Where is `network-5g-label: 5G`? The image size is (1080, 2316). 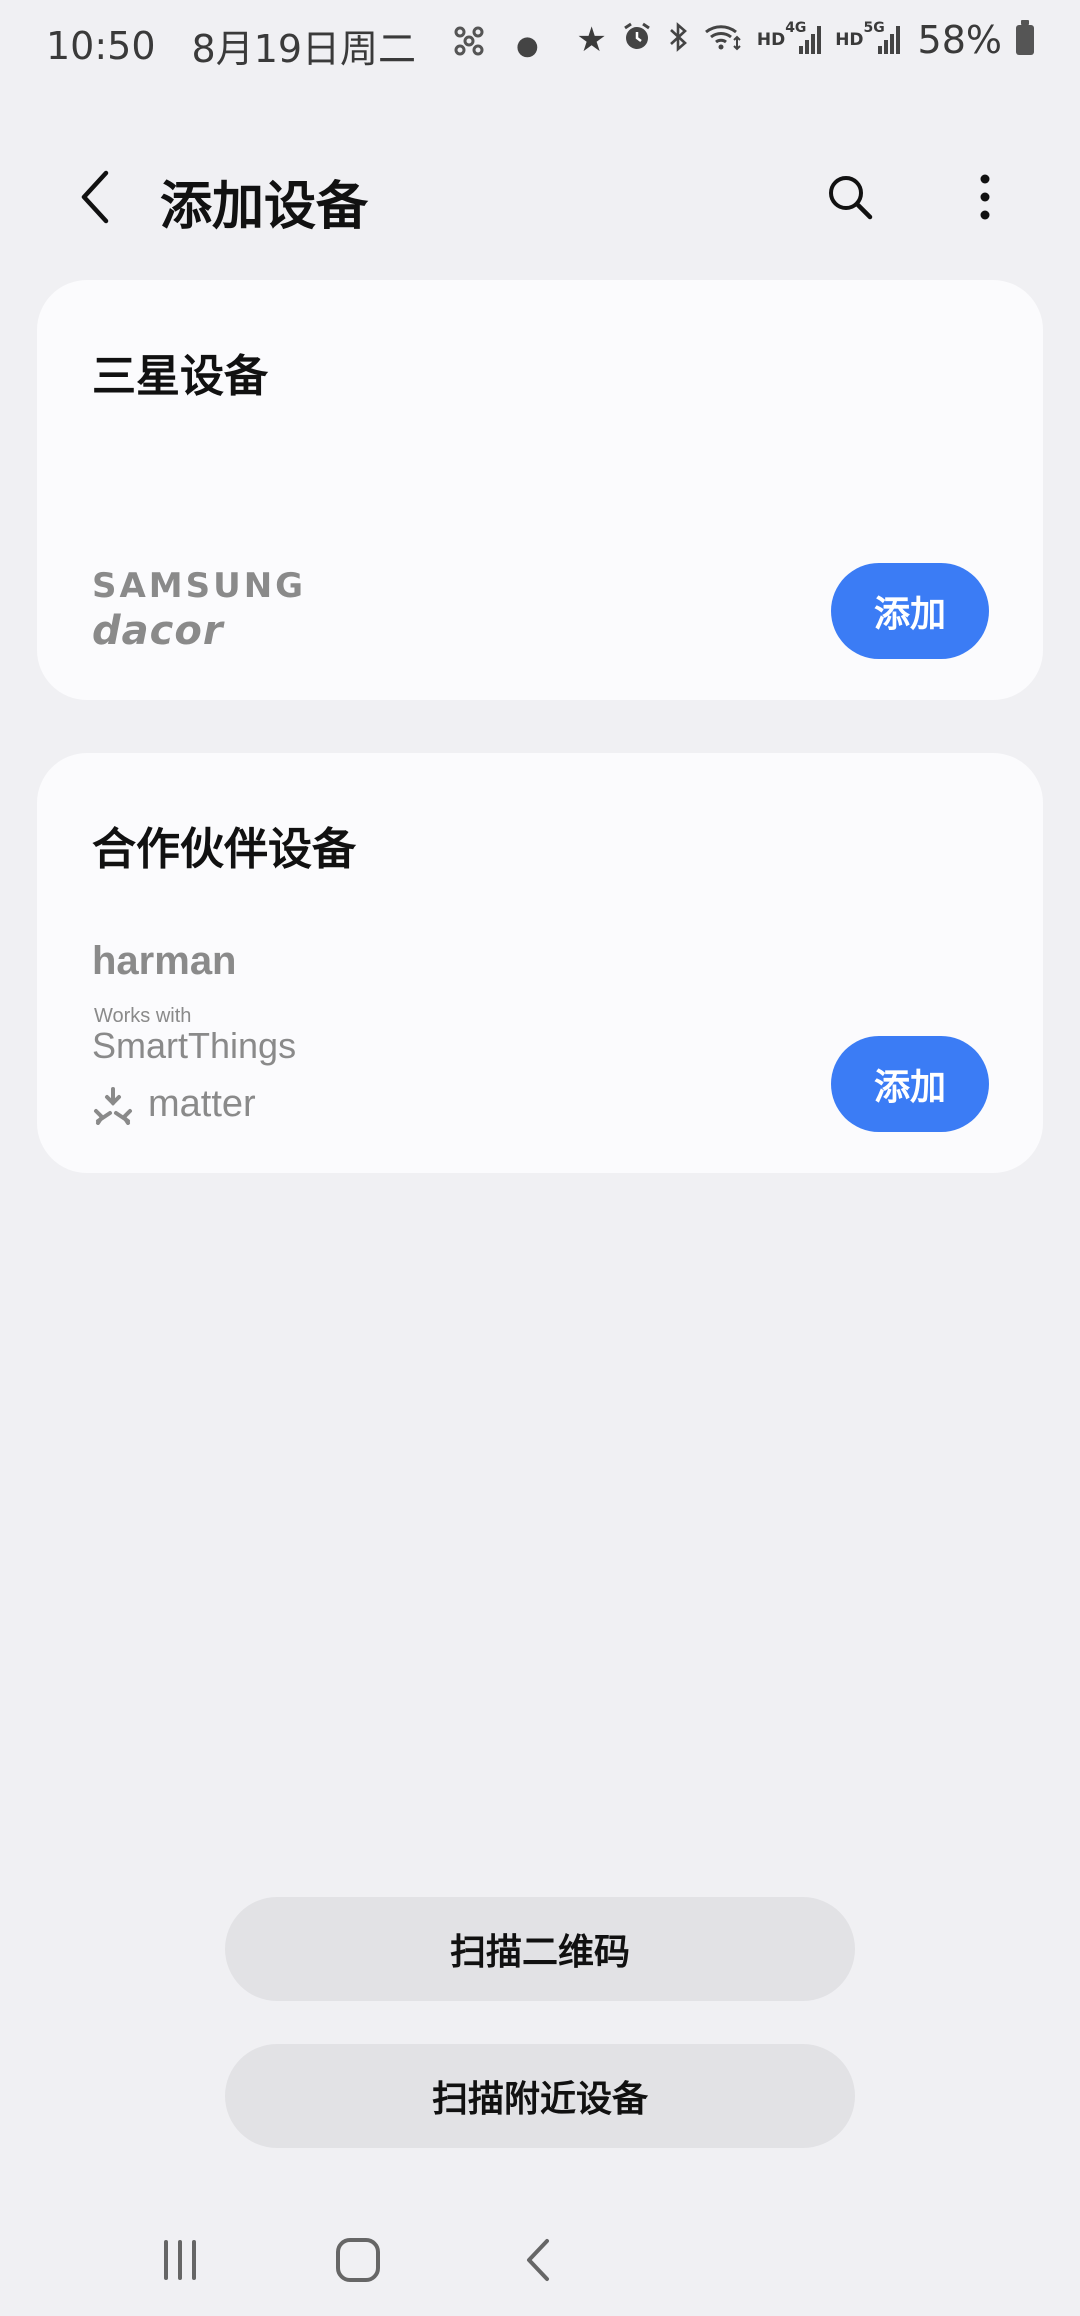 network-5g-label: 5G is located at coordinates (874, 28).